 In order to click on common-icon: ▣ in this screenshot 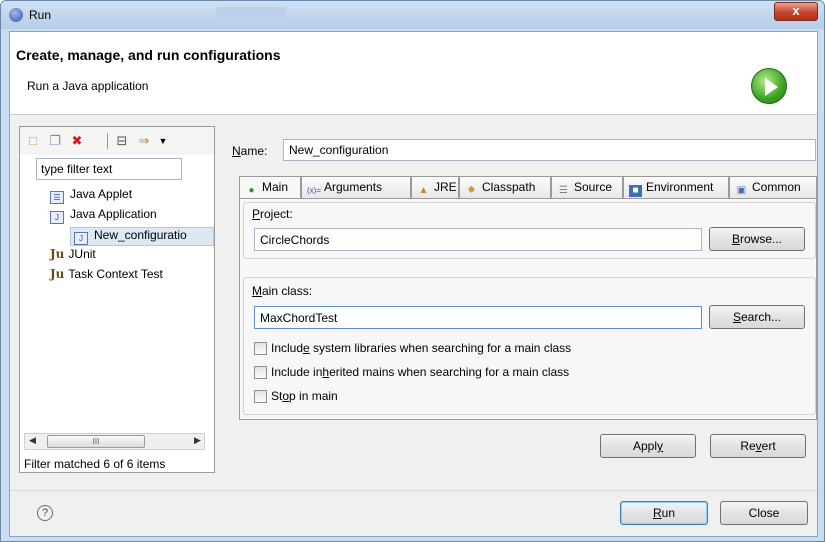, I will do `click(741, 190)`.